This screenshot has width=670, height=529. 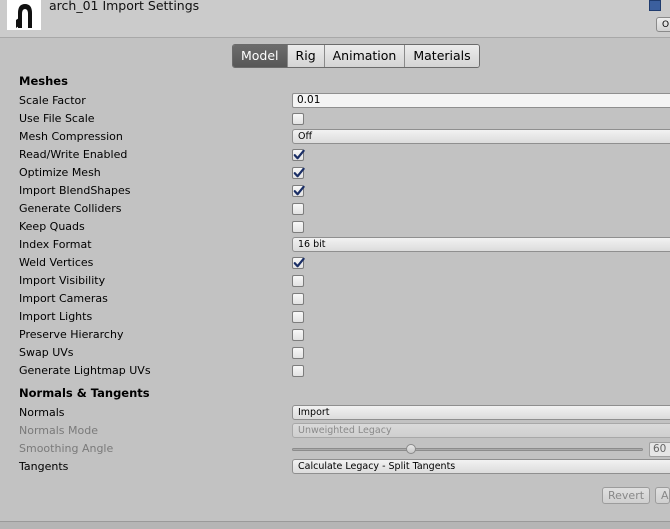 I want to click on asset-thumbnail, so click(x=24, y=15).